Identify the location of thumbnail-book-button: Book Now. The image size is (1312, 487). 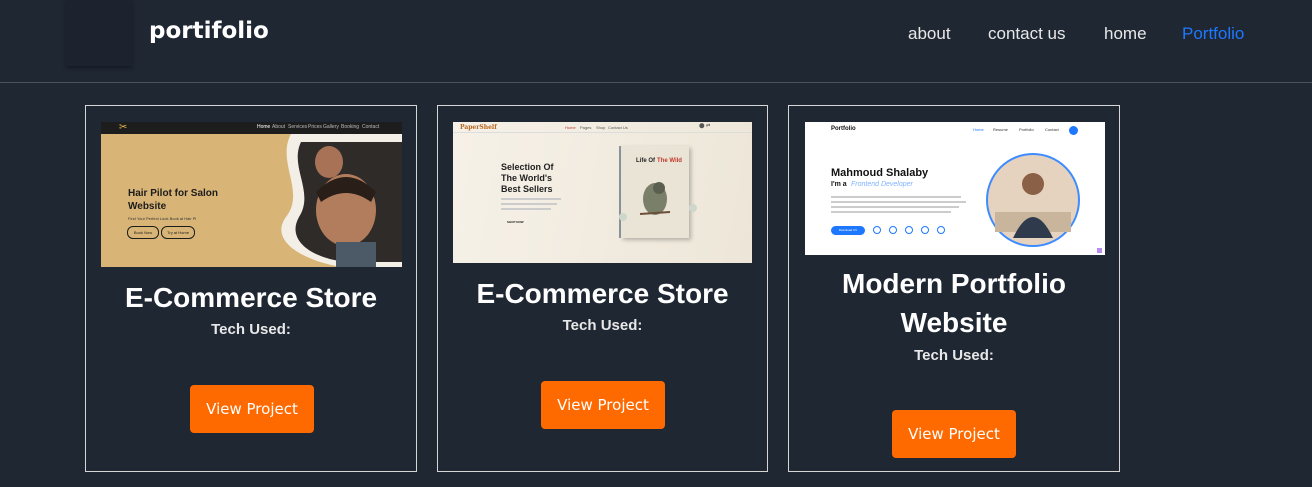
(143, 232).